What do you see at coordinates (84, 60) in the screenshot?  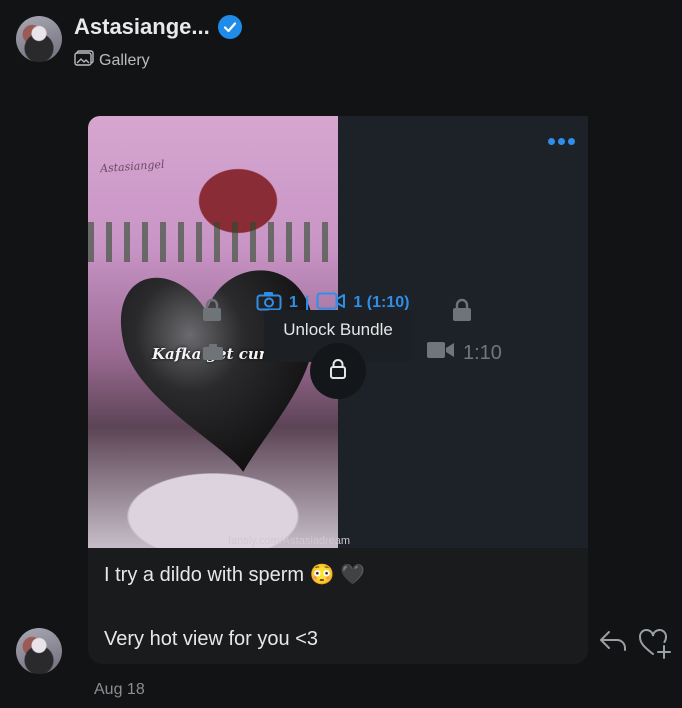 I see `gallery-icon` at bounding box center [84, 60].